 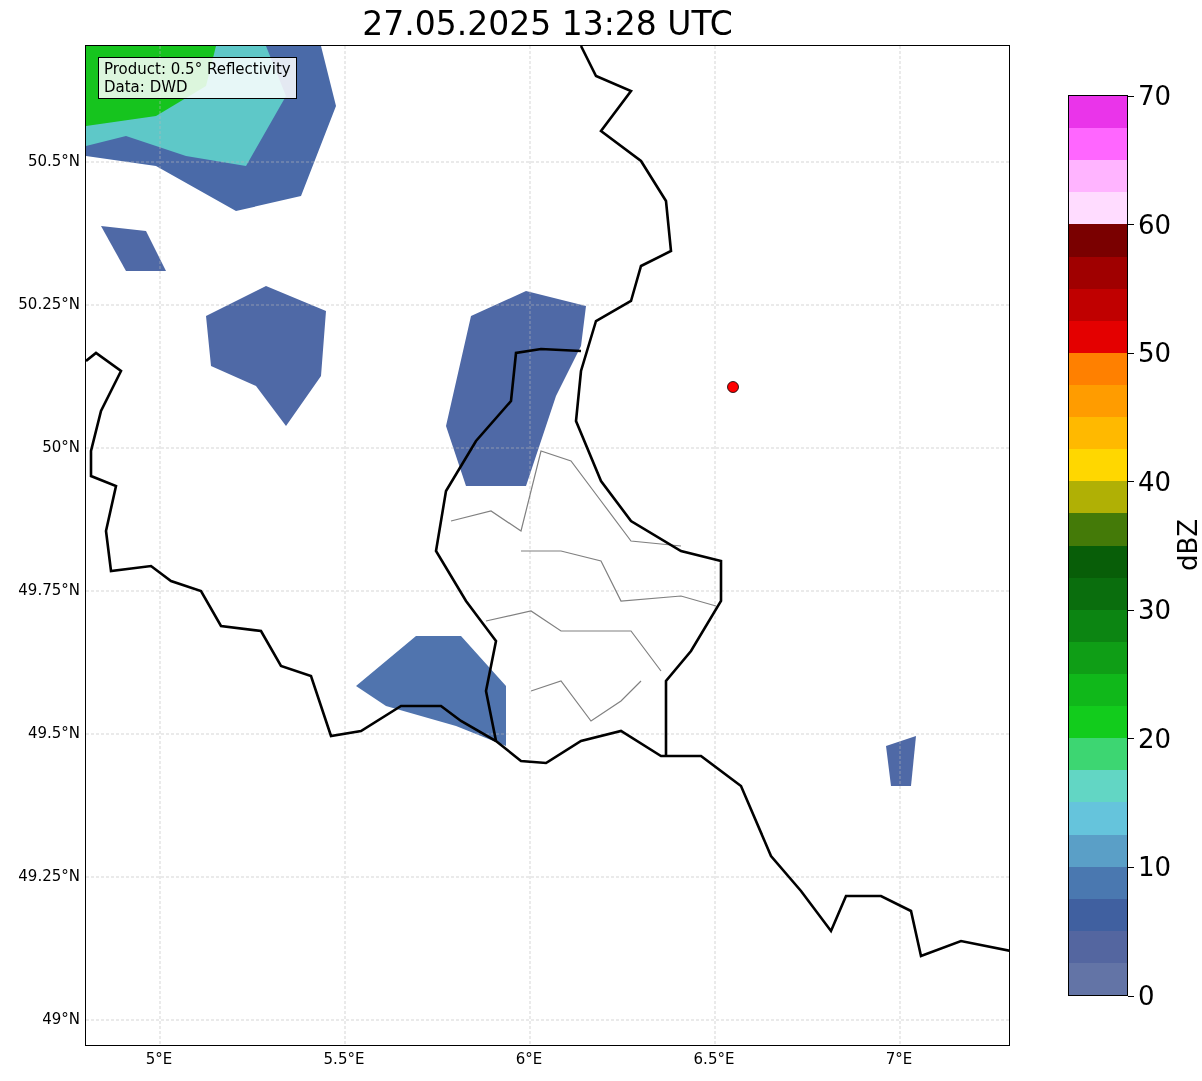 What do you see at coordinates (547, 24) in the screenshot?
I see `chart-title: 27.05.2025 13:28 UTC` at bounding box center [547, 24].